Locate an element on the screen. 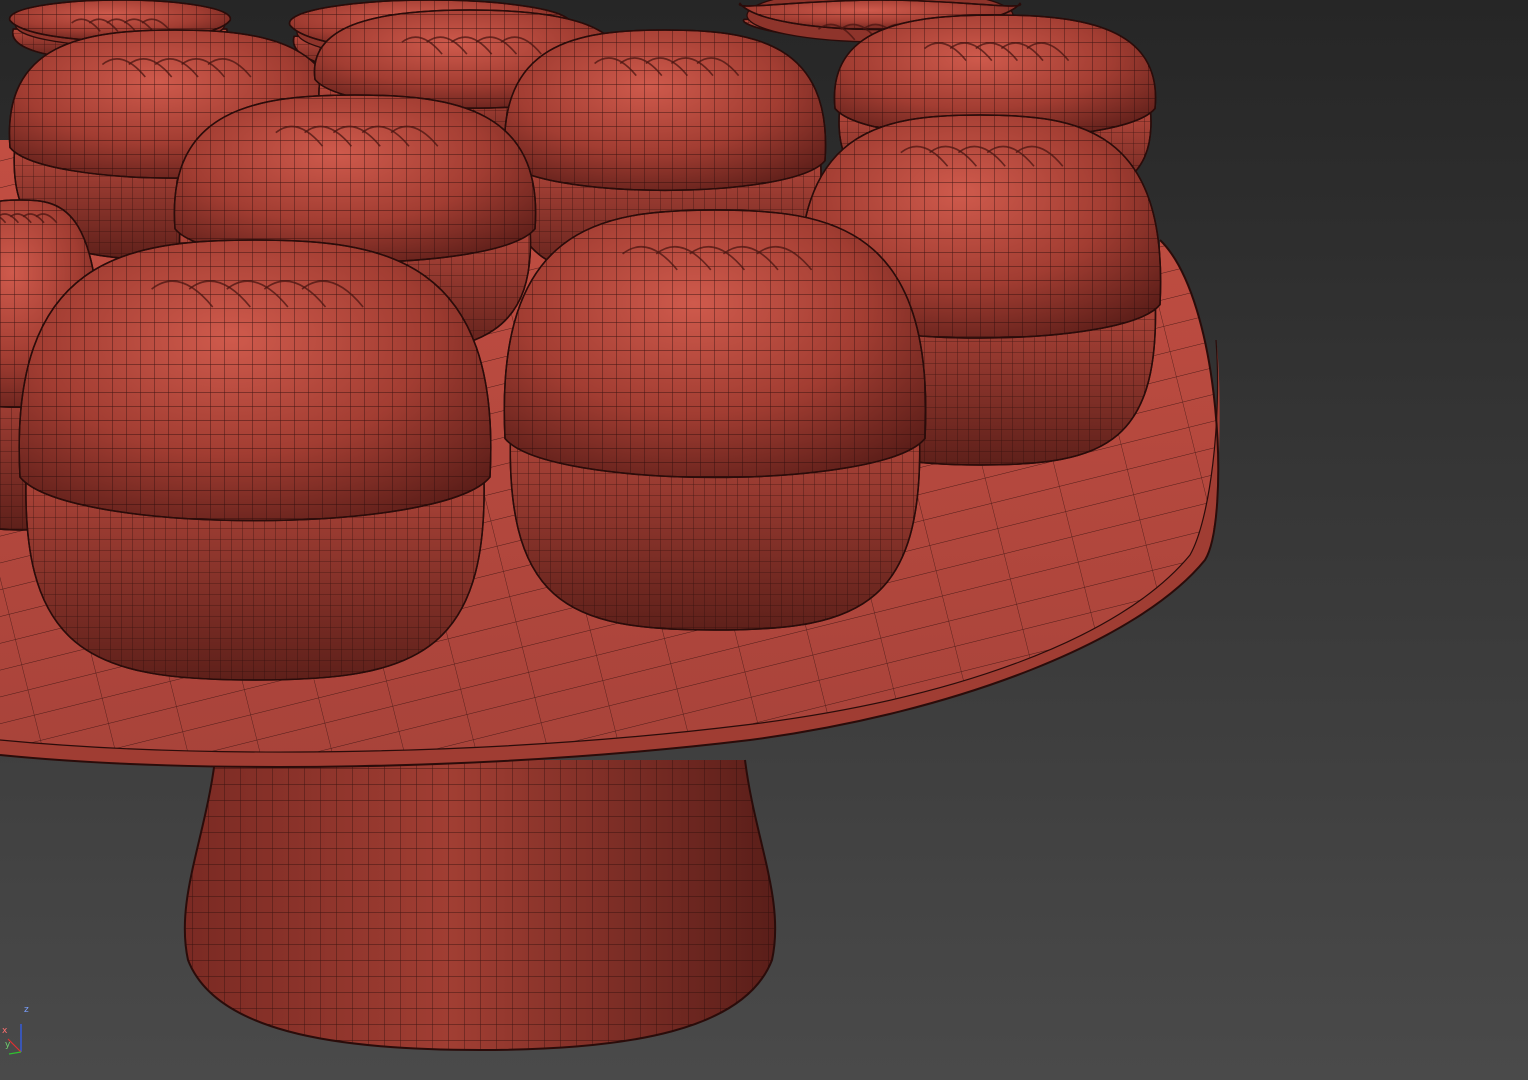 This screenshot has height=1080, width=1528. axis-gizmo: z x y is located at coordinates (16, 1032).